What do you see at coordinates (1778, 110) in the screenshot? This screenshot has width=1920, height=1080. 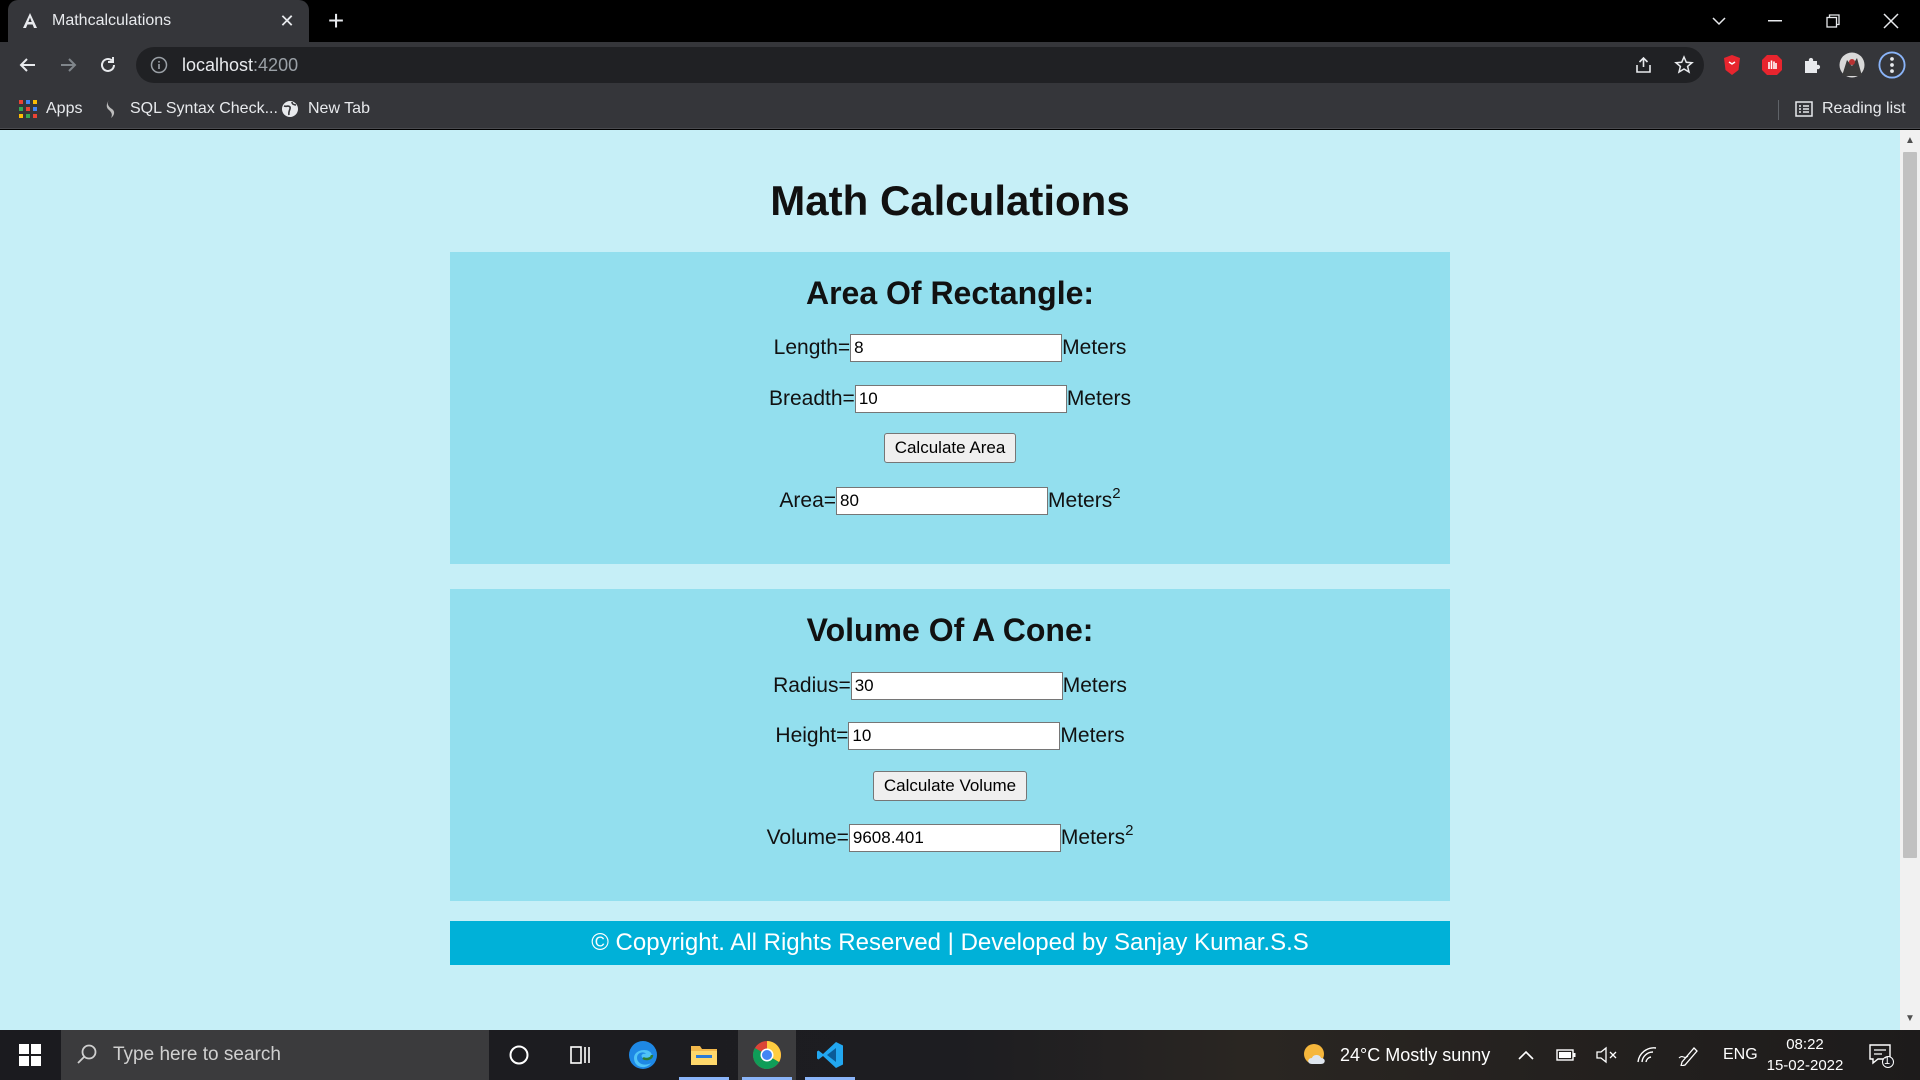 I see `bookmarks-divider` at bounding box center [1778, 110].